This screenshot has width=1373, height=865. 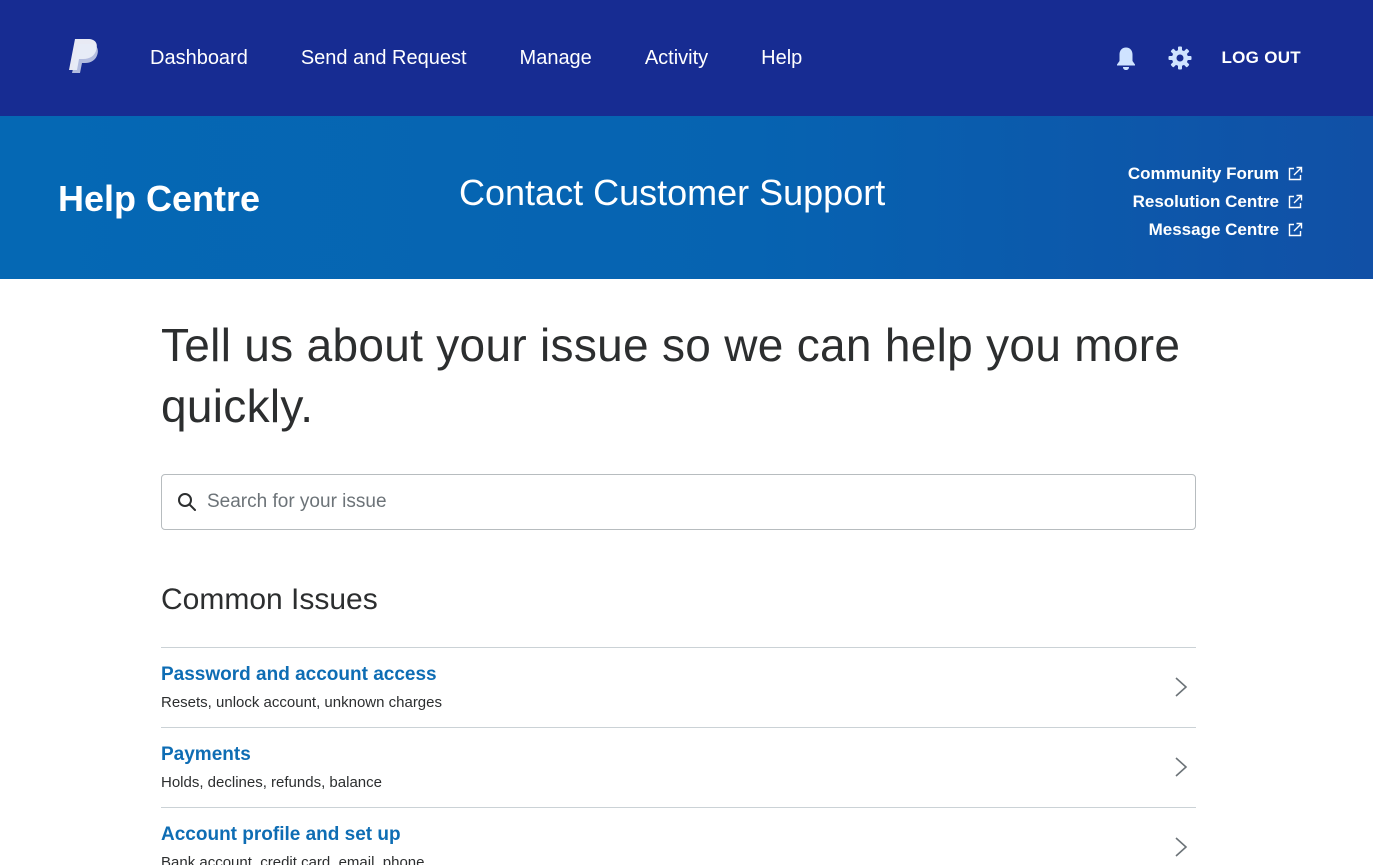 I want to click on community-forum-label: Community Forum, so click(x=1203, y=173).